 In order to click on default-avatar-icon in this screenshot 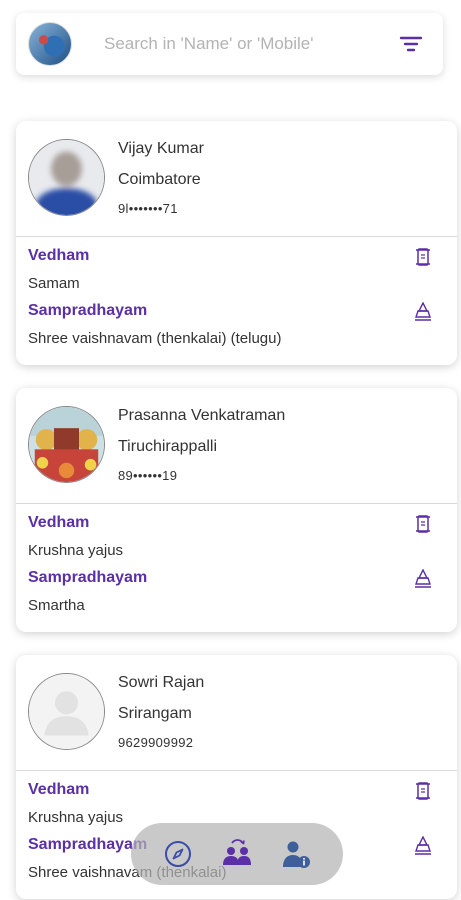, I will do `click(66, 711)`.